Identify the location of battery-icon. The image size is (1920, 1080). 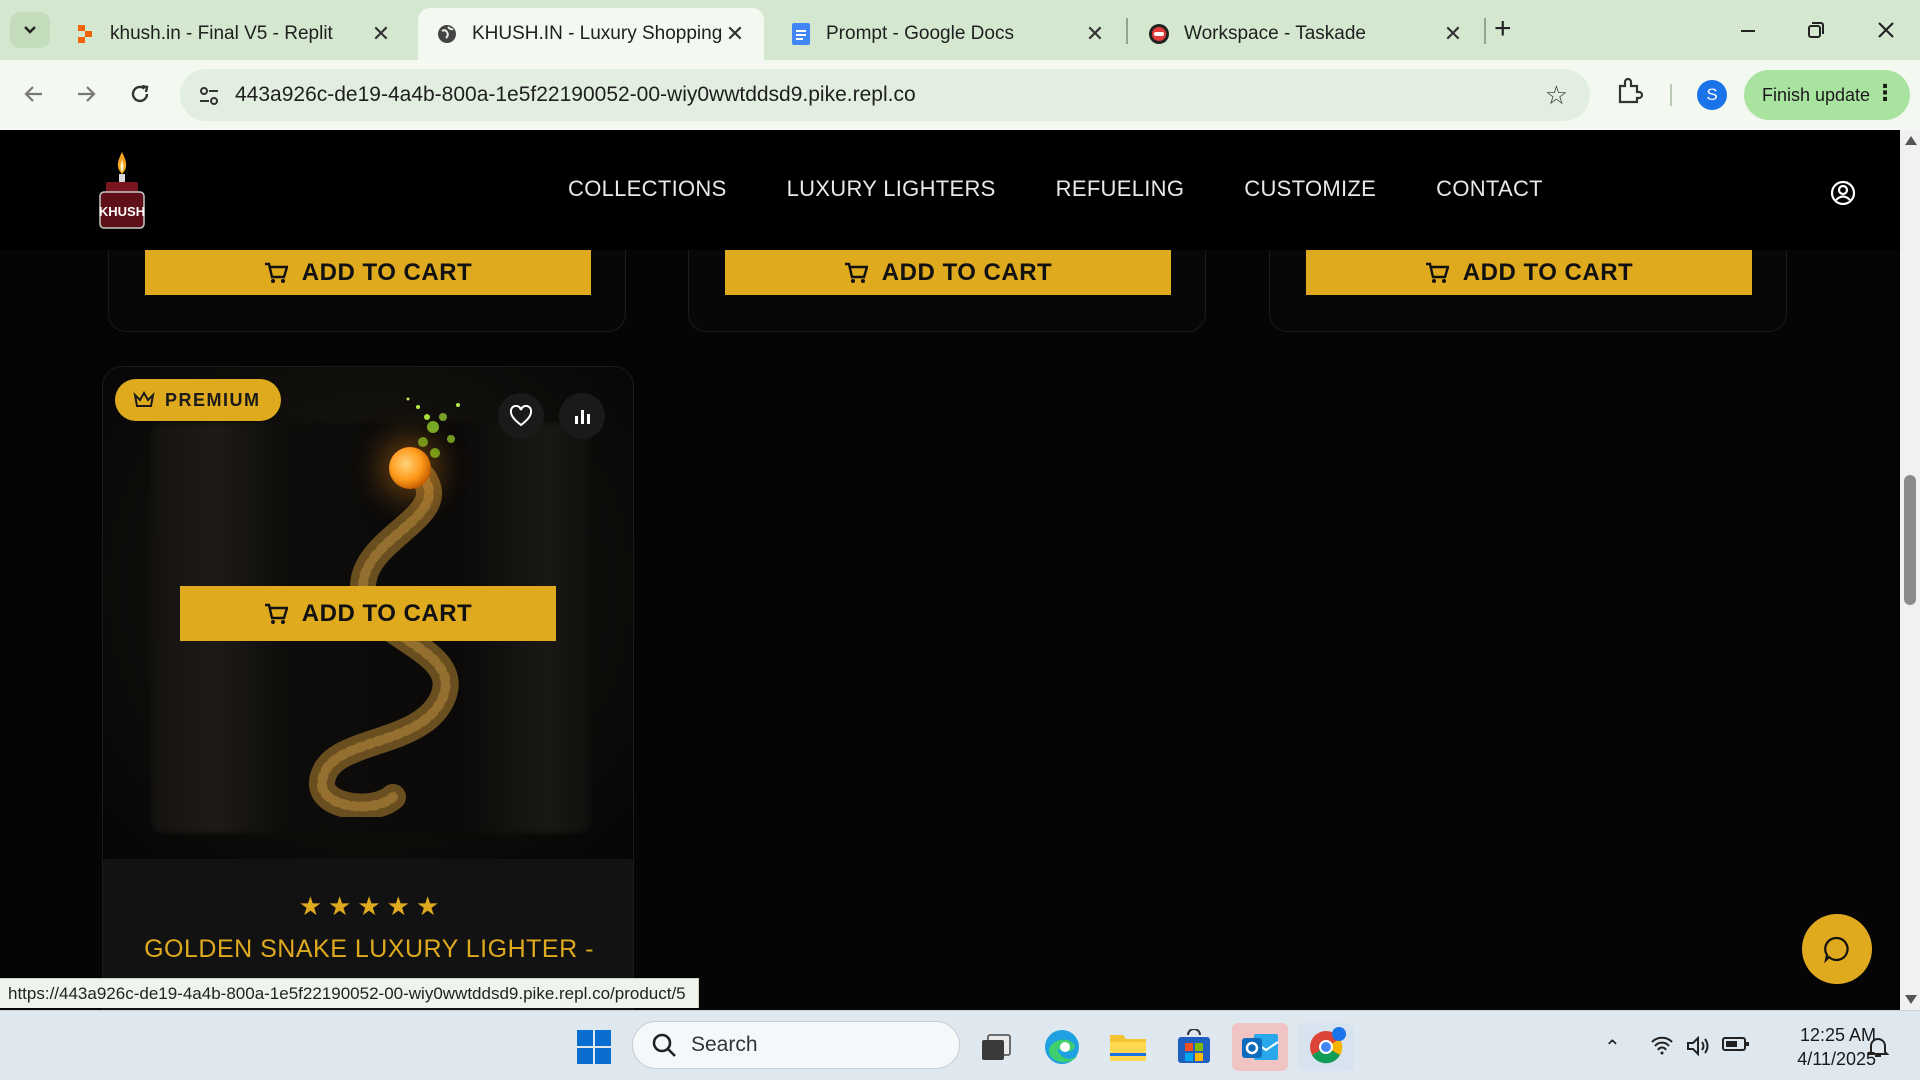
(1736, 1047).